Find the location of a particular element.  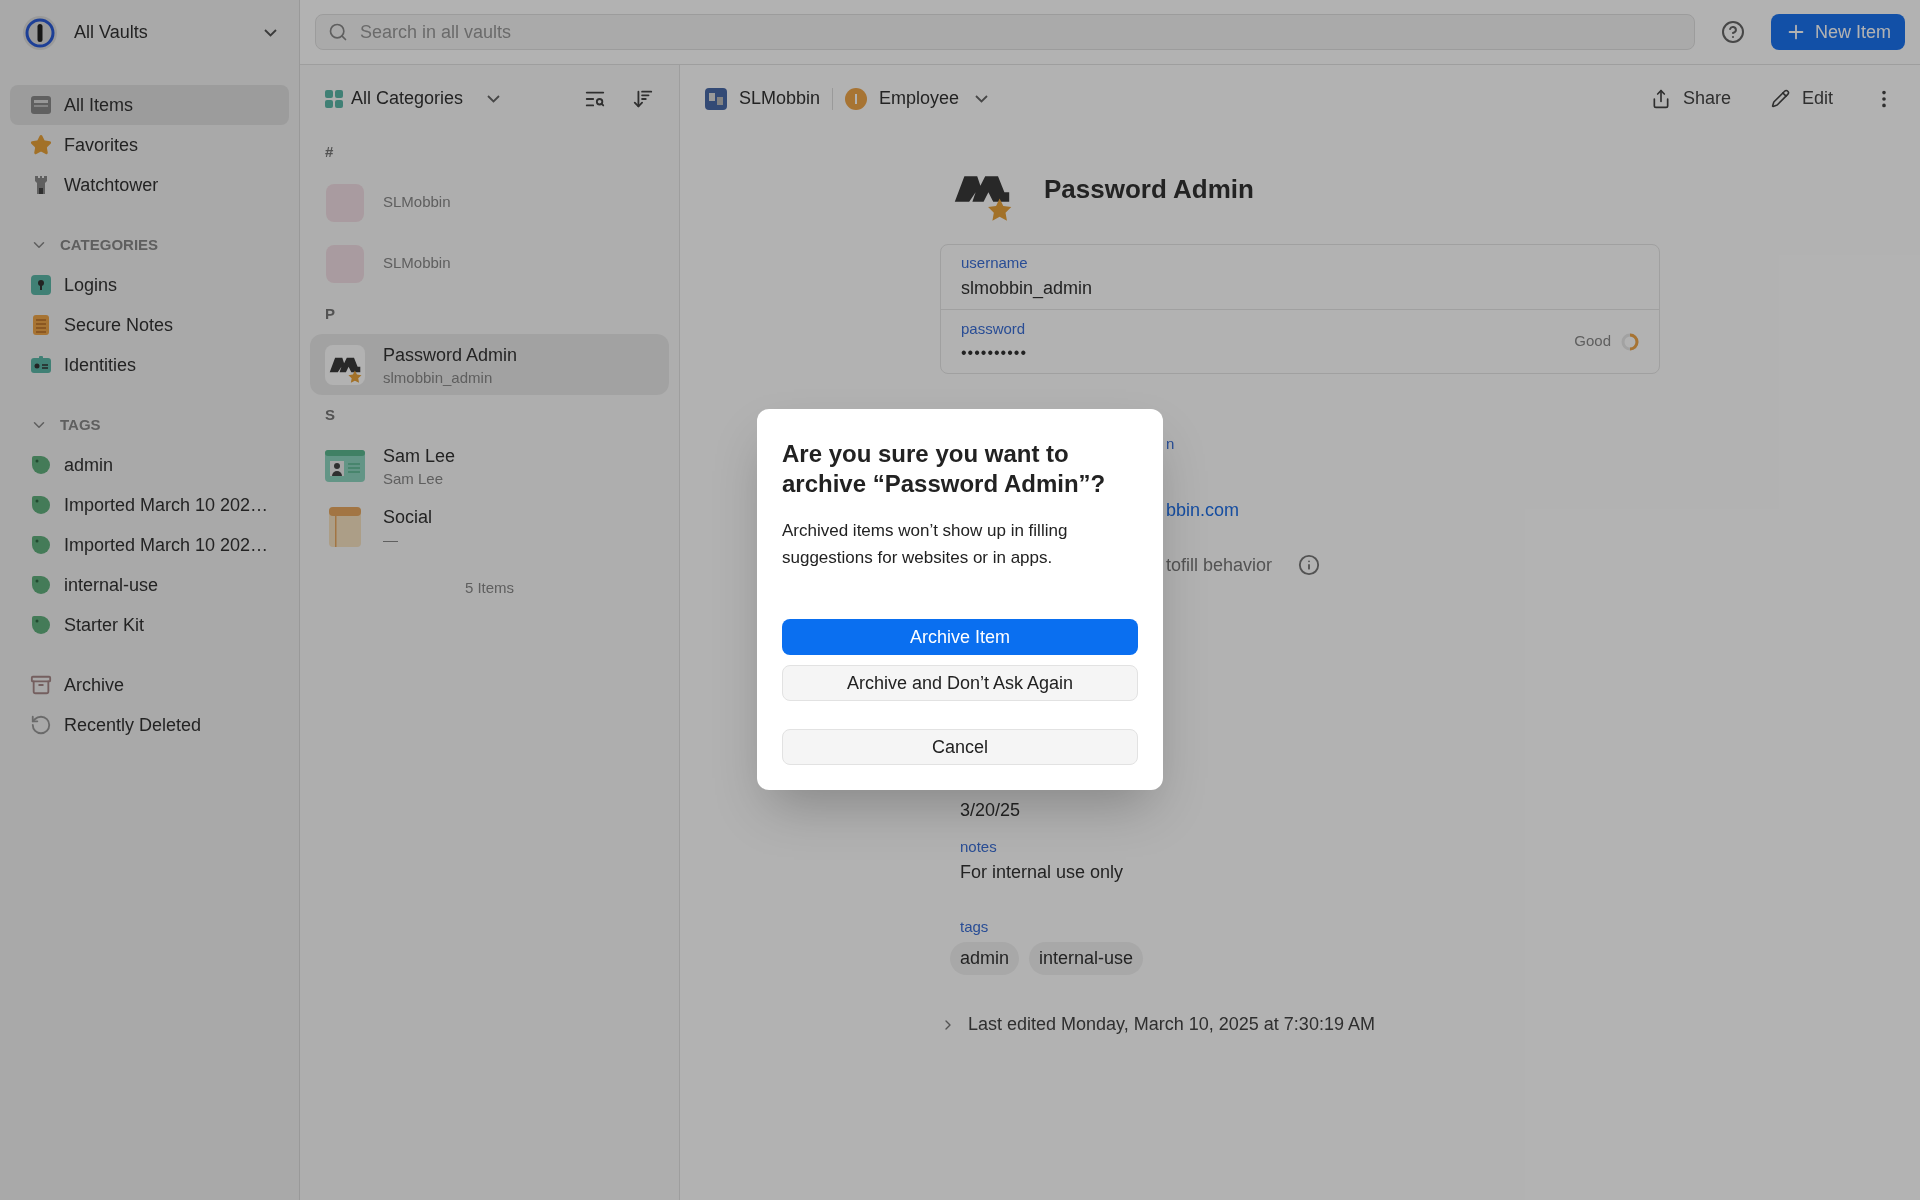

tag-chip: admin is located at coordinates (985, 958).